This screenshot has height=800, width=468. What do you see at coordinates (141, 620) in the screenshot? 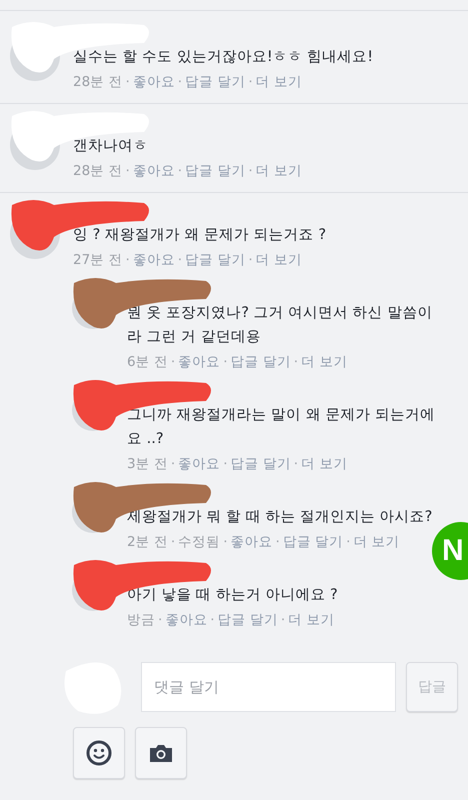
I see `comment-time: 방금` at bounding box center [141, 620].